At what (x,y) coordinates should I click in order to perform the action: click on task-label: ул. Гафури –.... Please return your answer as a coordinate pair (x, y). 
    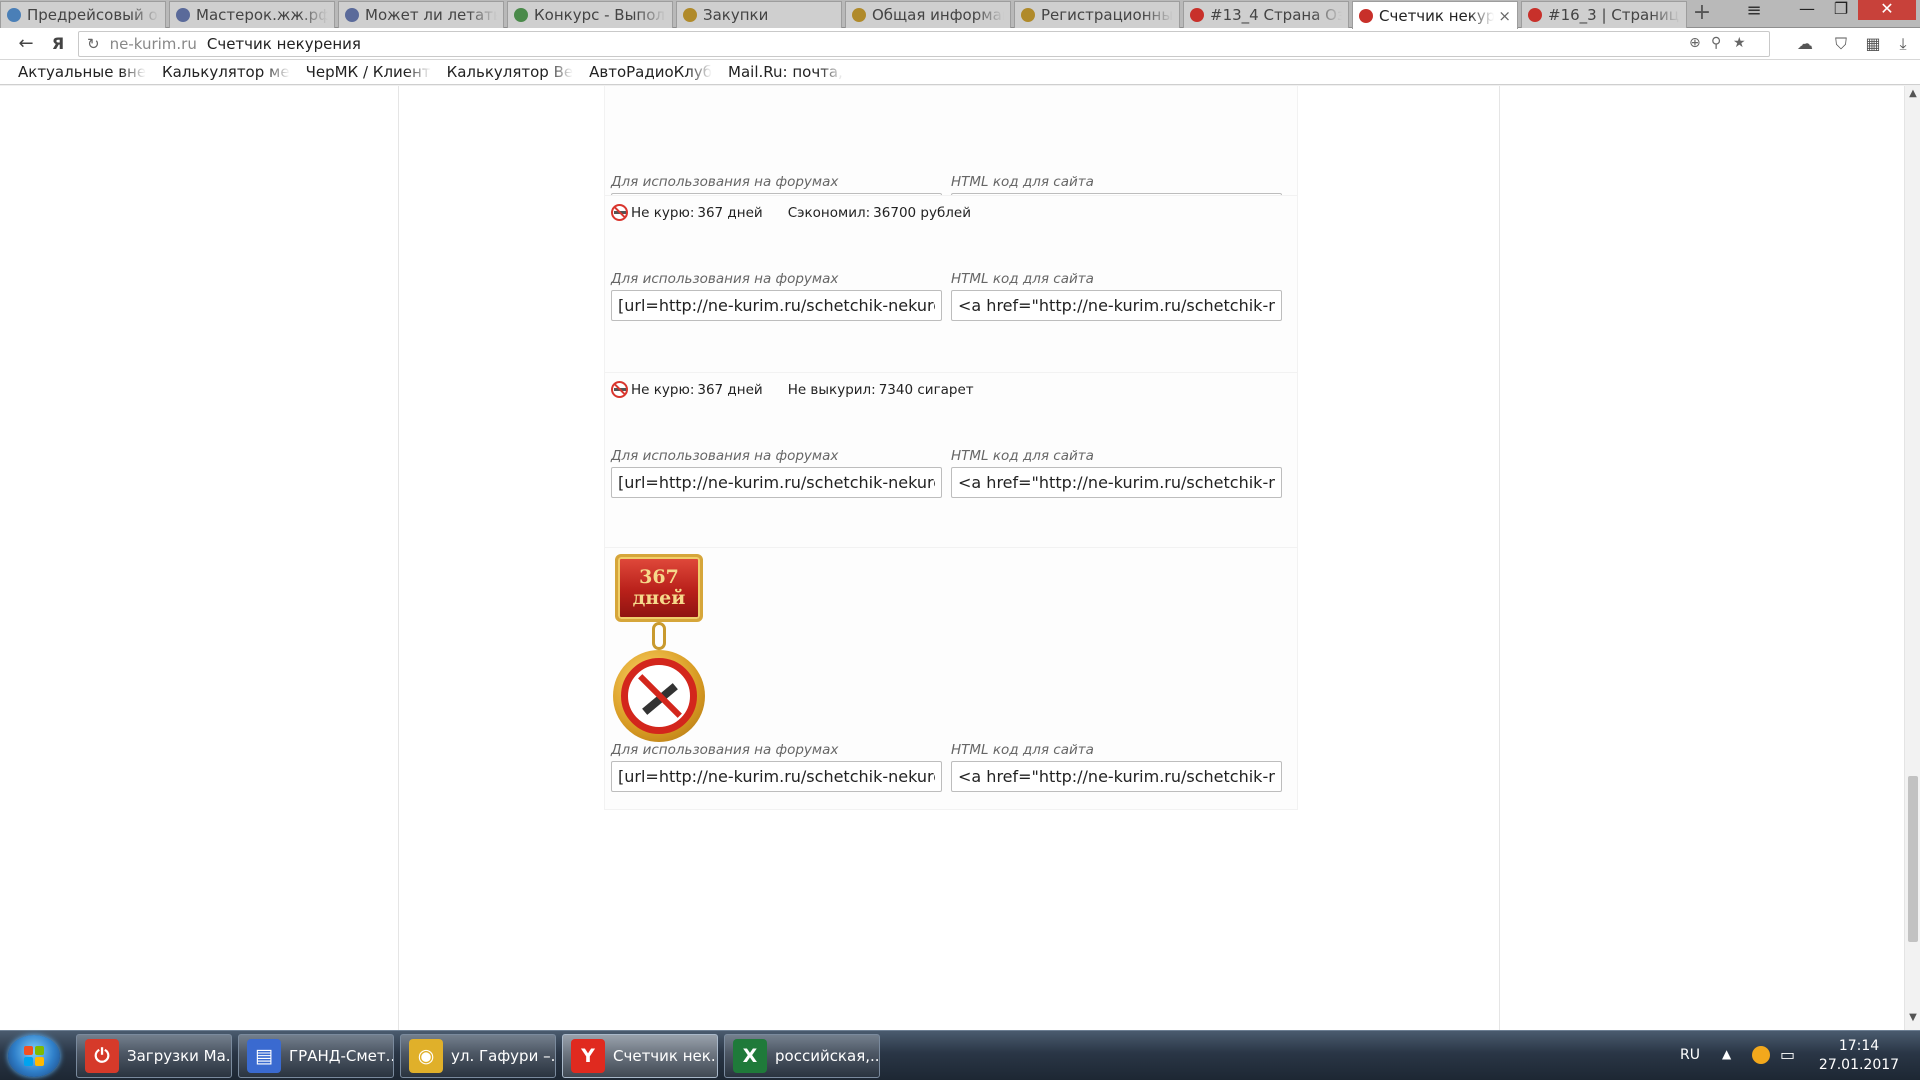
    Looking at the image, I should click on (503, 1056).